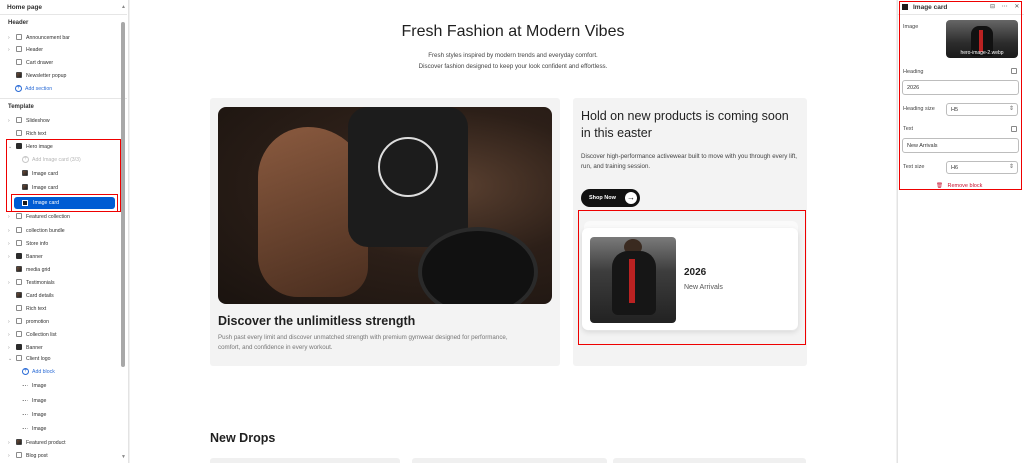 The height and width of the screenshot is (463, 1024). What do you see at coordinates (123, 194) in the screenshot?
I see `sidebar-scrollbar` at bounding box center [123, 194].